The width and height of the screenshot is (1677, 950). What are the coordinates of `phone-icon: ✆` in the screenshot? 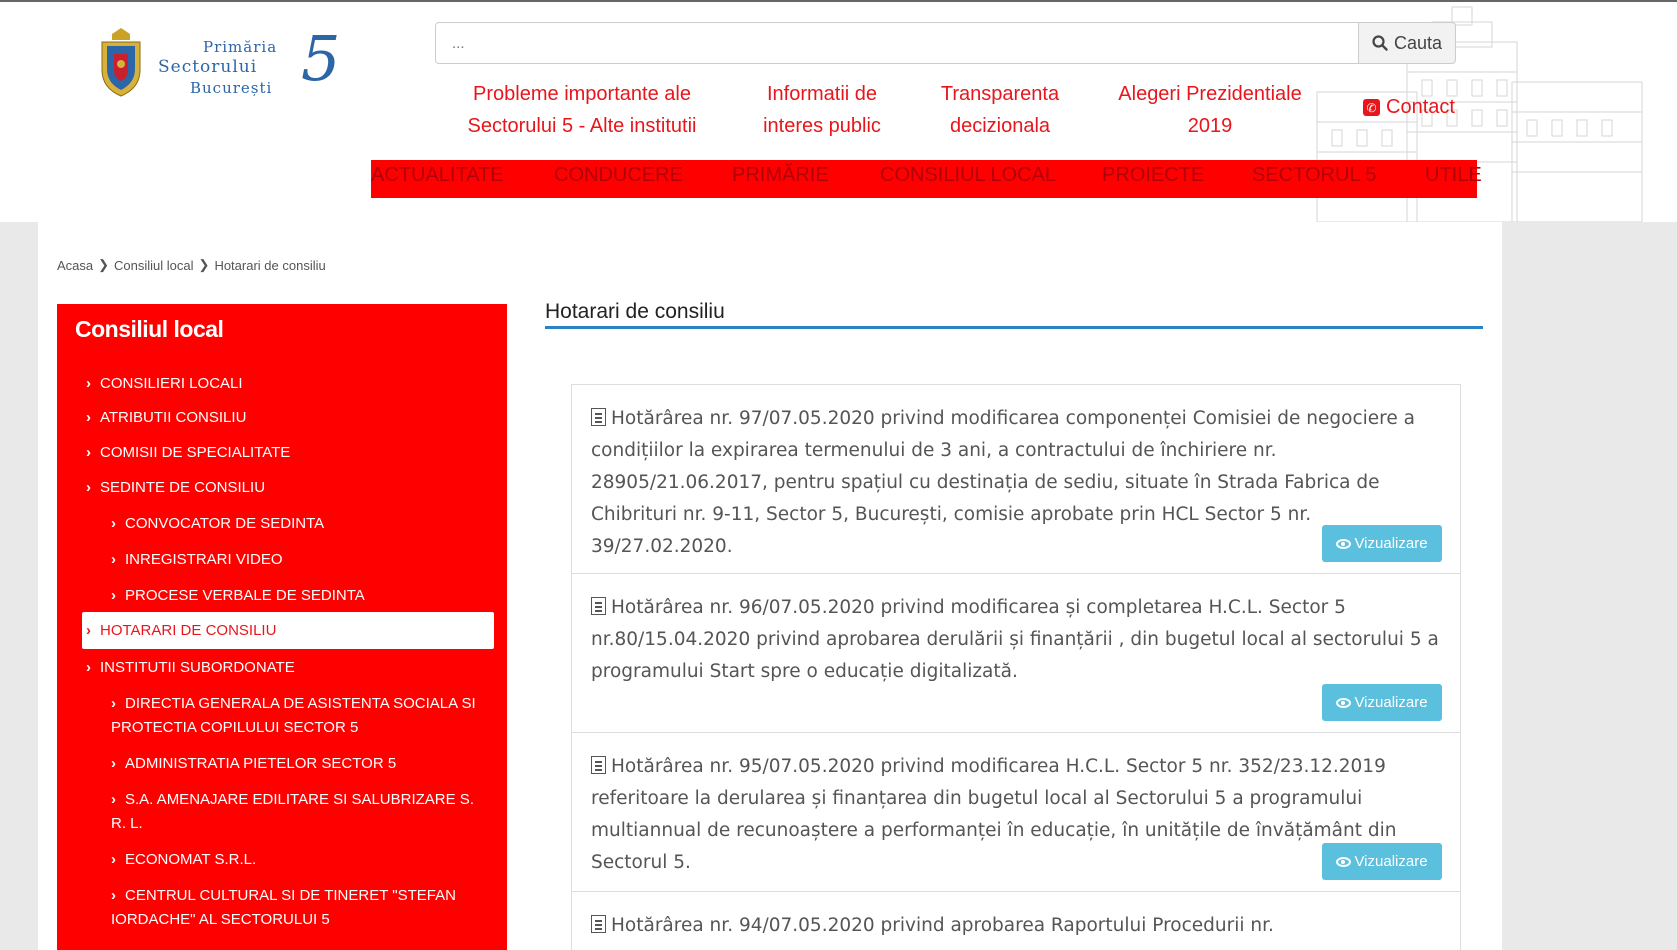 It's located at (1371, 107).